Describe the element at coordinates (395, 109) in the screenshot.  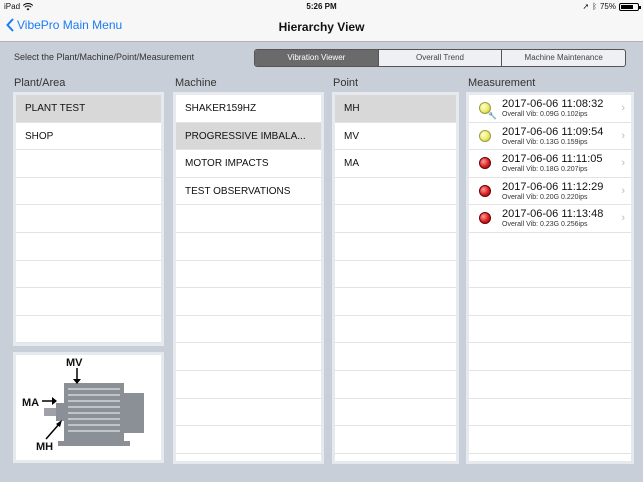
I see `point-item: MH` at that location.